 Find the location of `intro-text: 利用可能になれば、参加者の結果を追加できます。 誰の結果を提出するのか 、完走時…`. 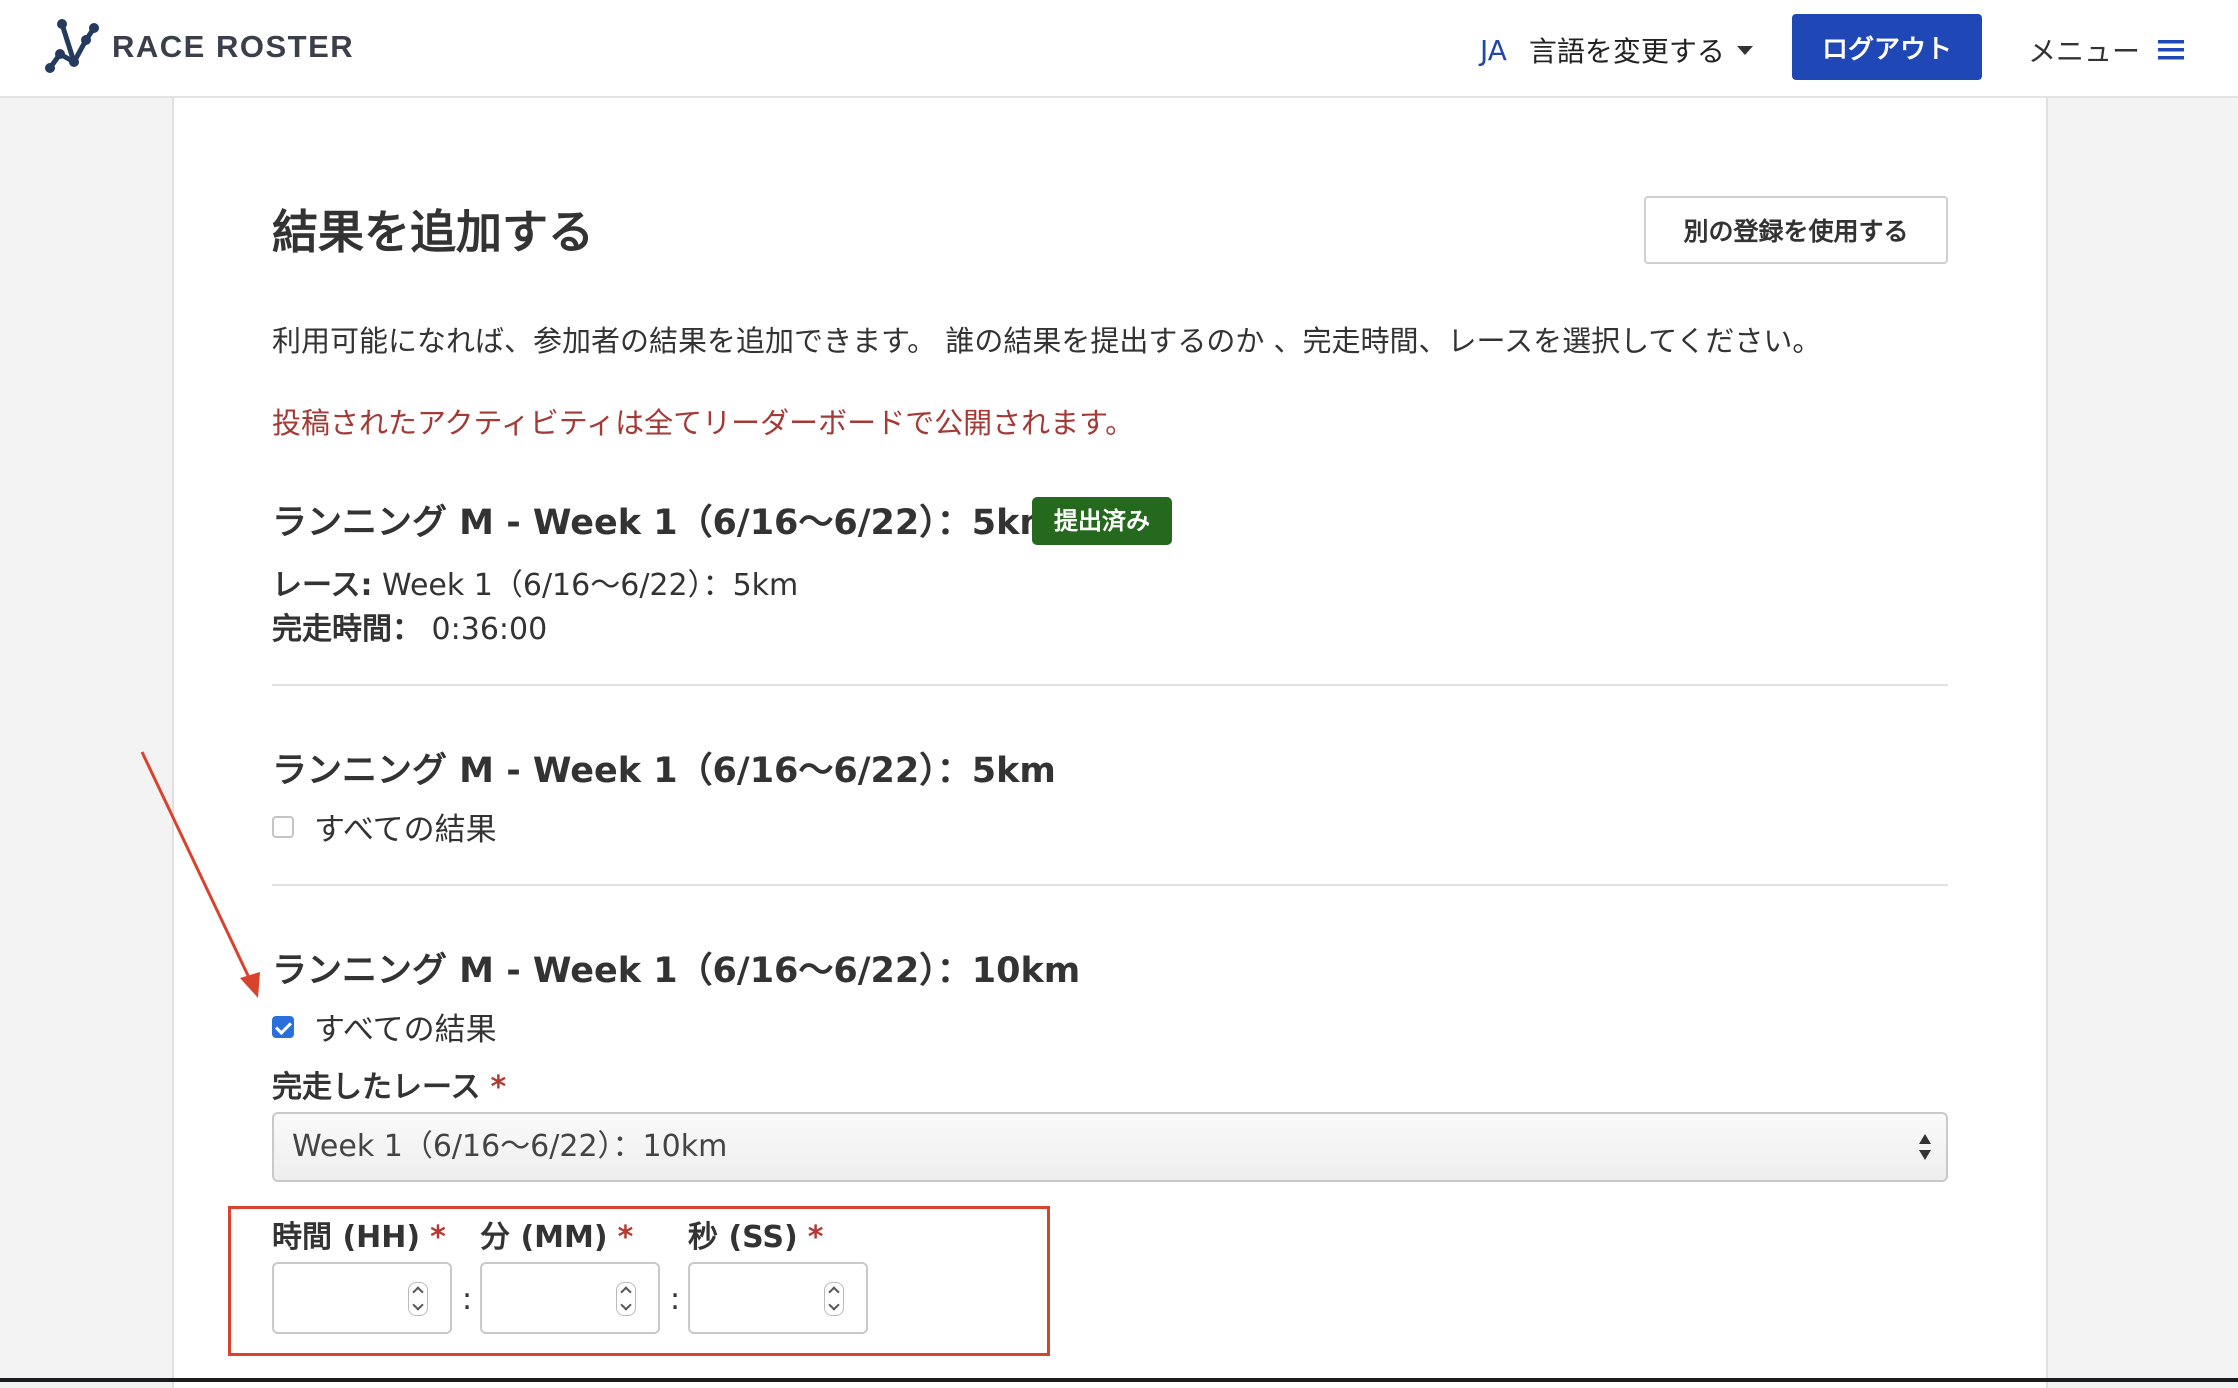

intro-text: 利用可能になれば、参加者の結果を追加できます。 誰の結果を提出するのか 、完走時… is located at coordinates (1047, 341).